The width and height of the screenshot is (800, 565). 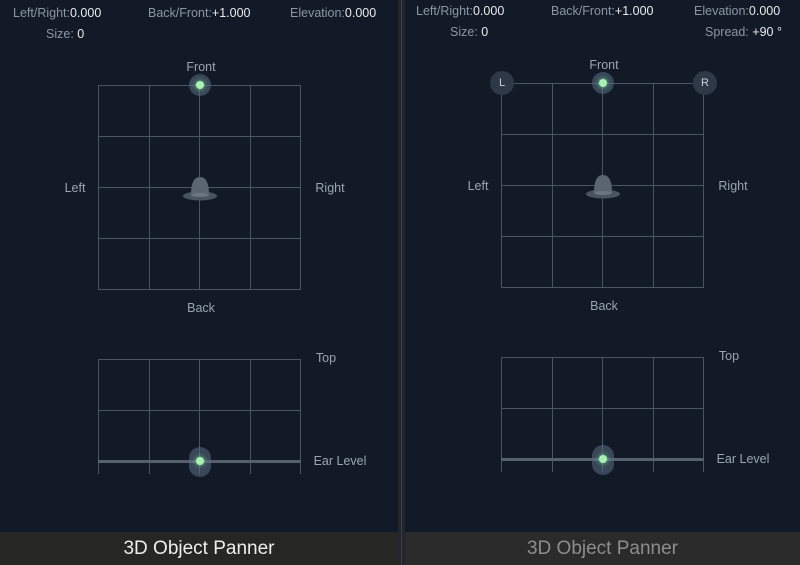 What do you see at coordinates (727, 32) in the screenshot?
I see `spread-label: Spread:` at bounding box center [727, 32].